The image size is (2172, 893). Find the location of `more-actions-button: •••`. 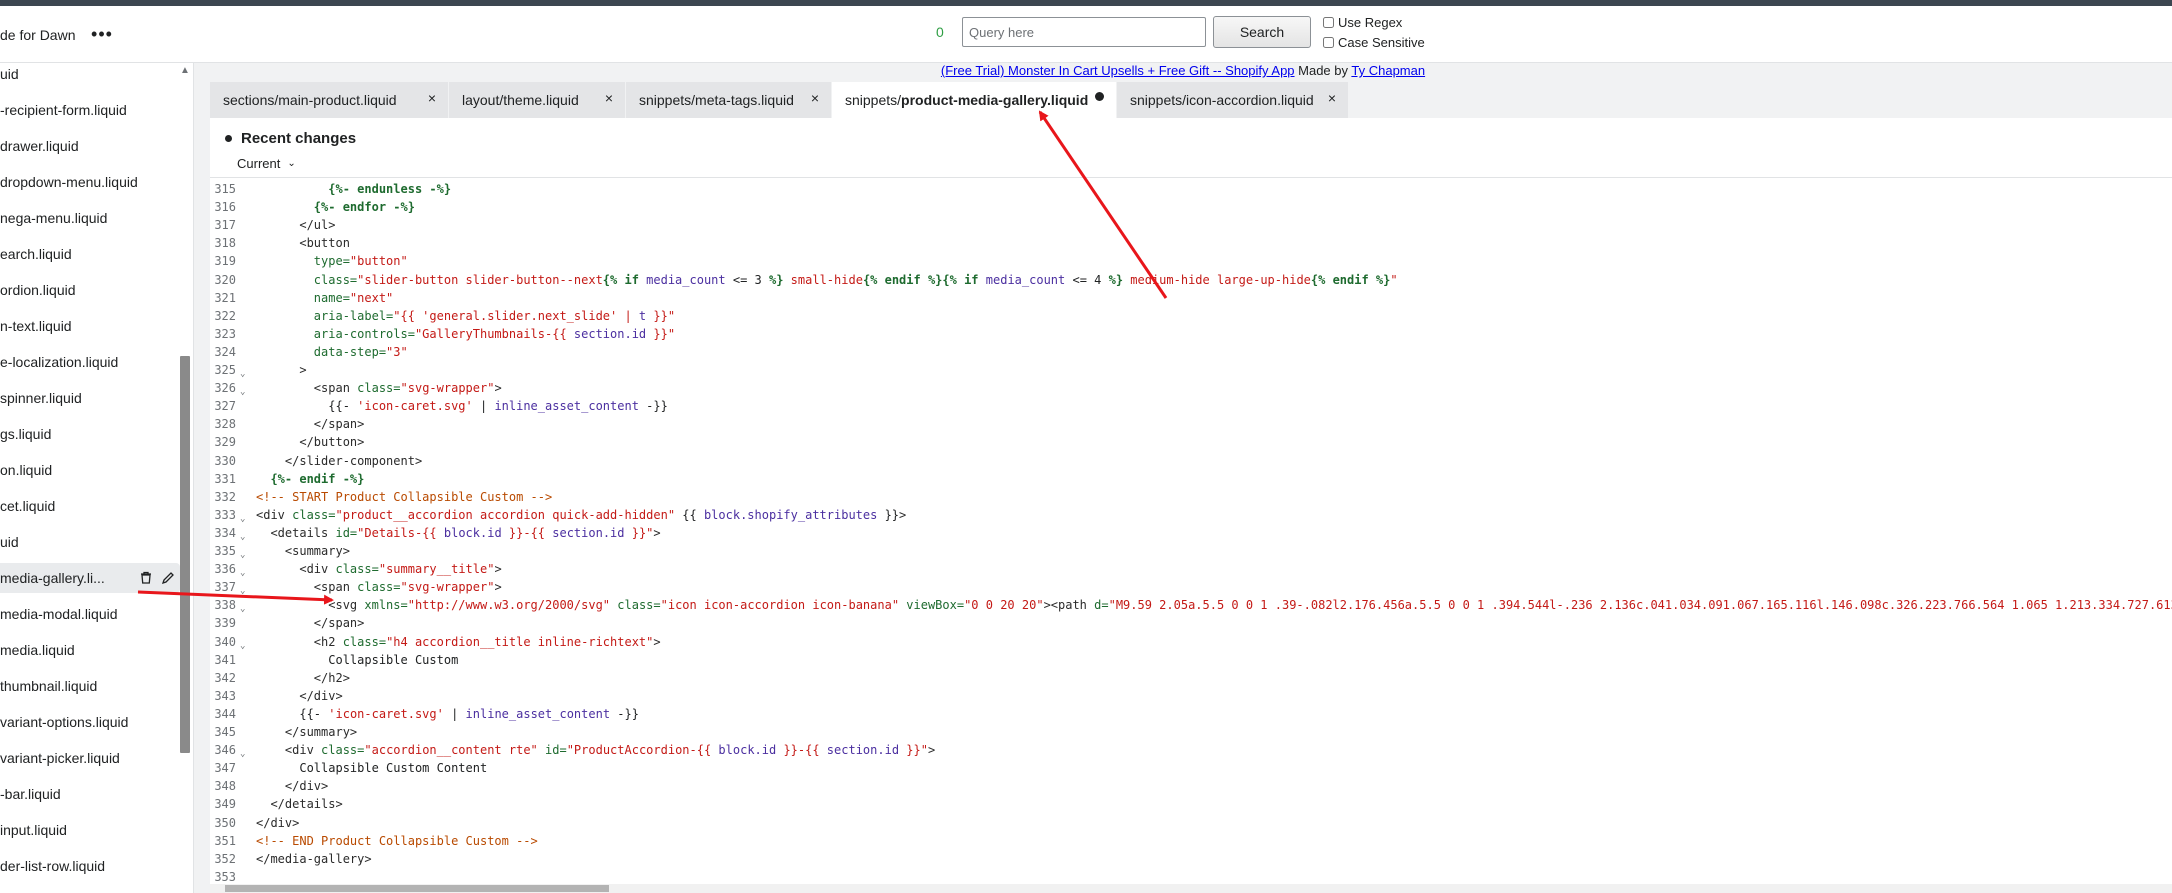

more-actions-button: ••• is located at coordinates (102, 34).